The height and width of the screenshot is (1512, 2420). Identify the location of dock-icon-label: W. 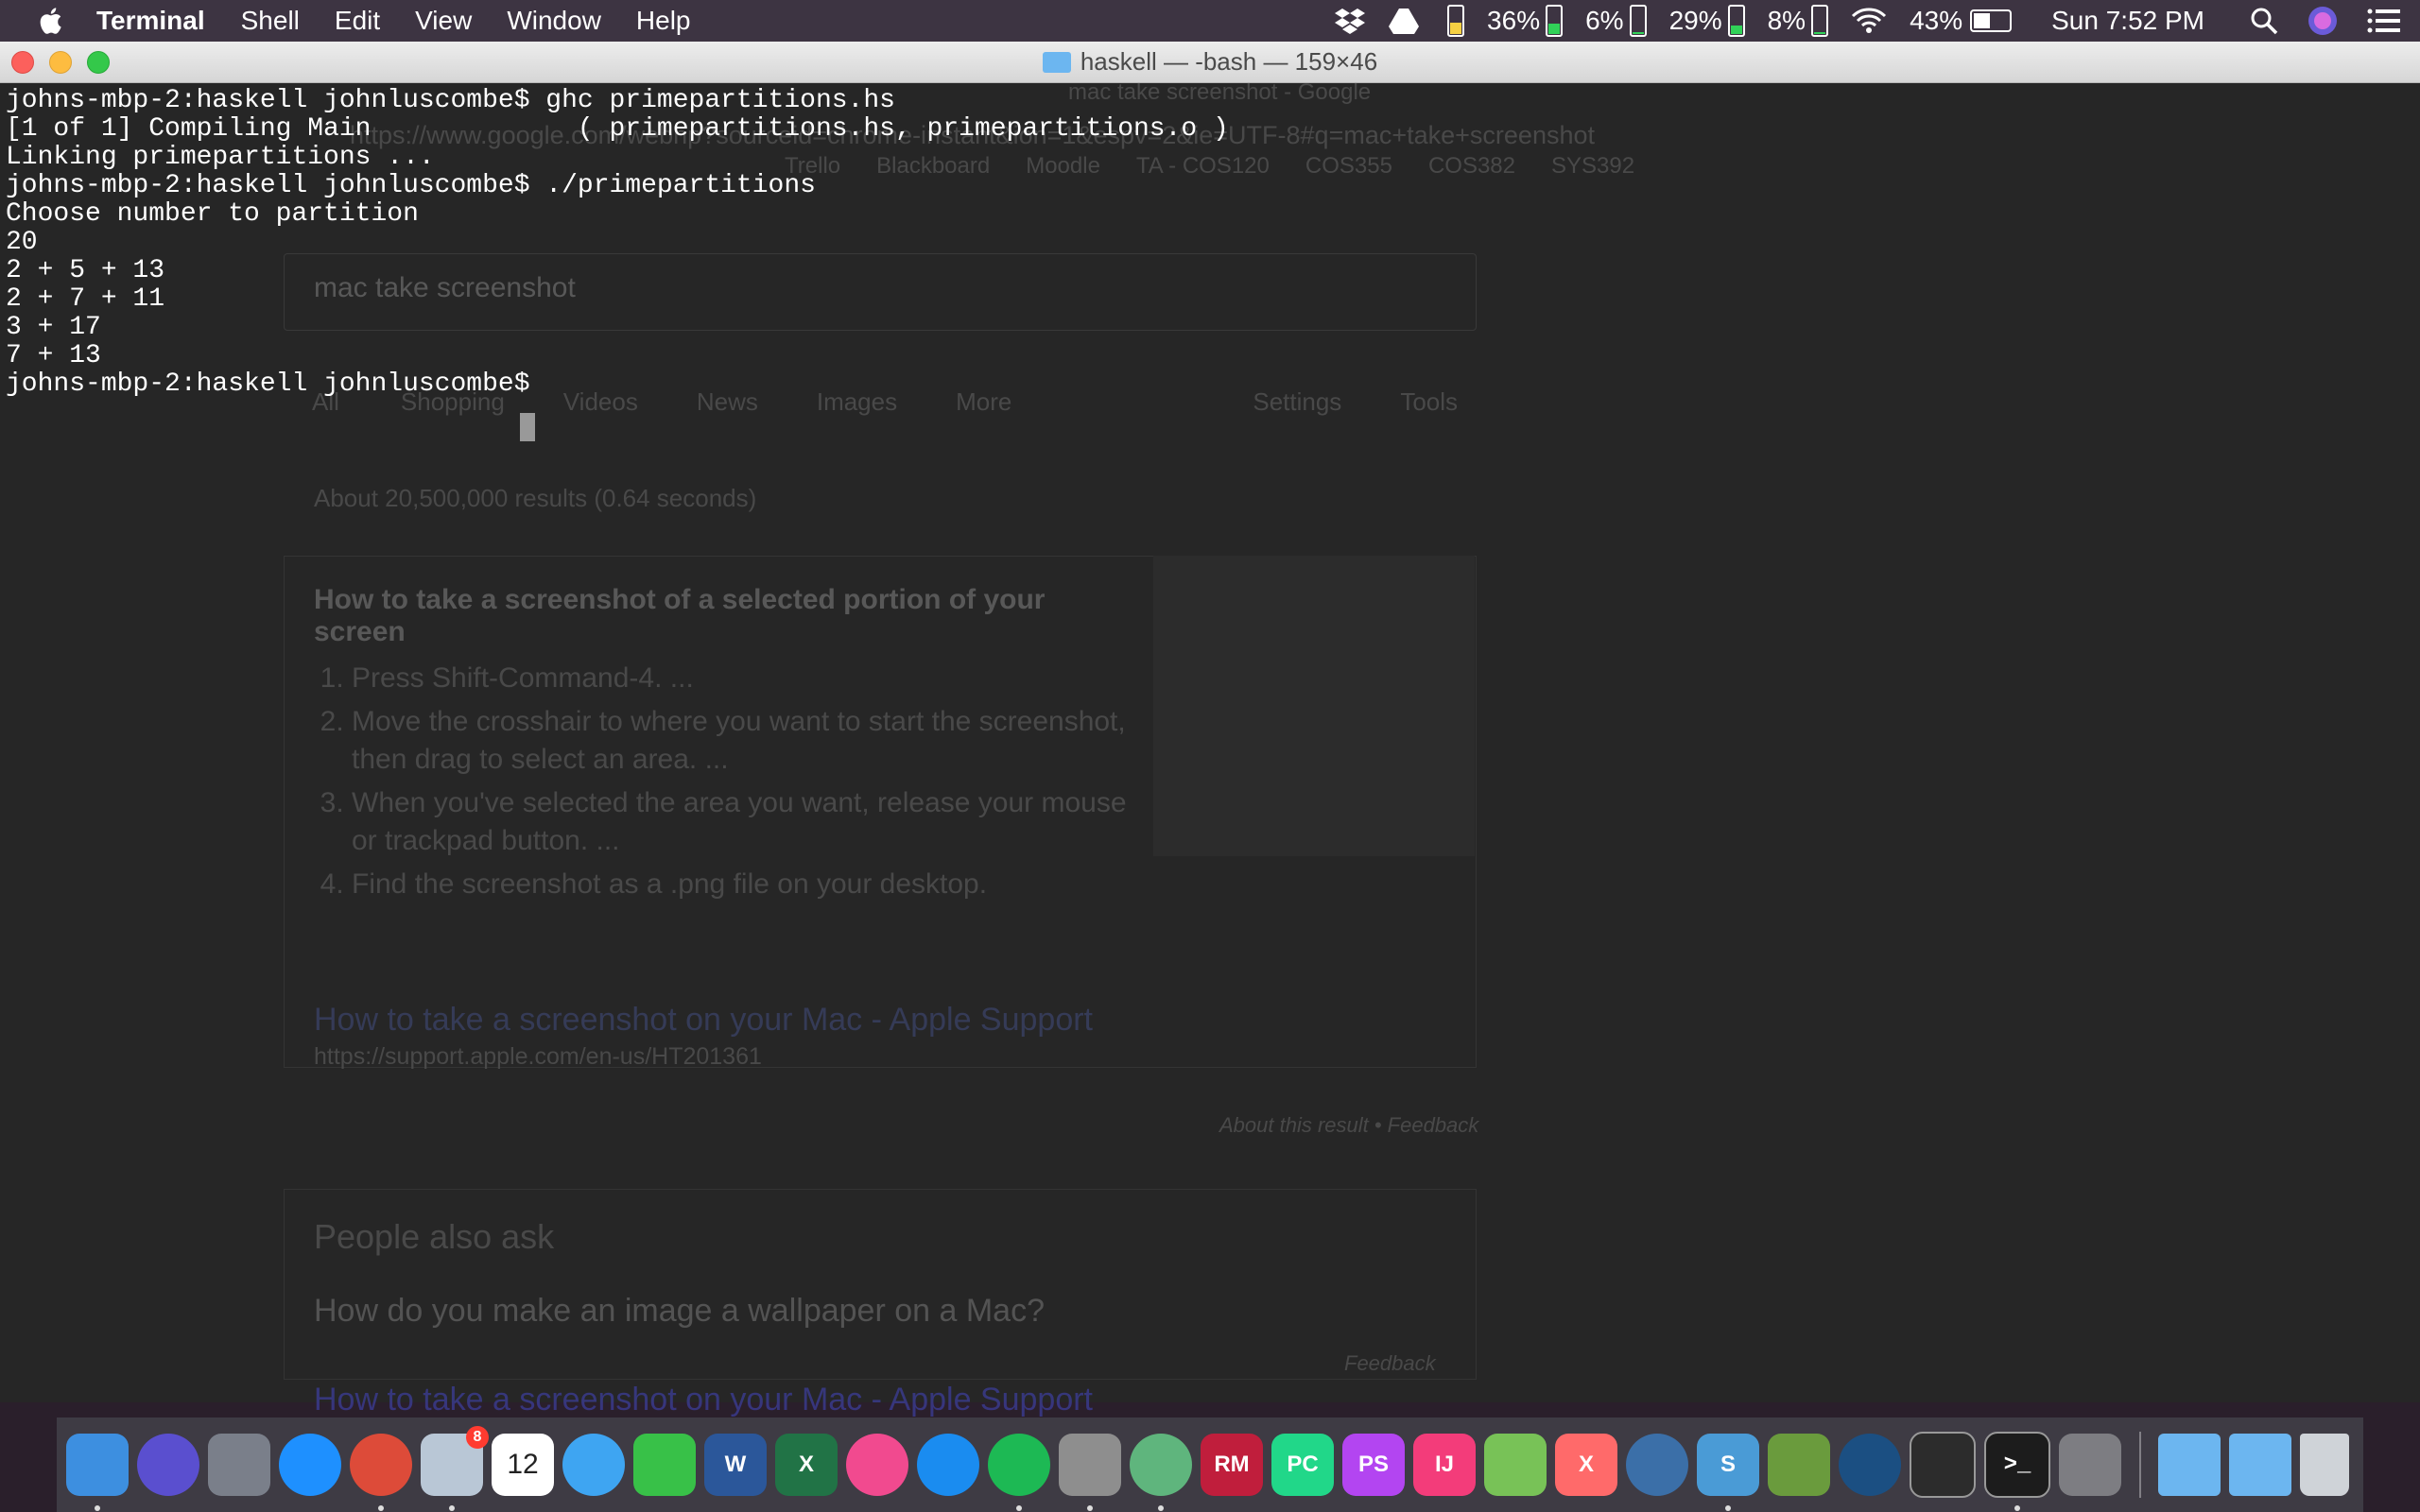
(735, 1464).